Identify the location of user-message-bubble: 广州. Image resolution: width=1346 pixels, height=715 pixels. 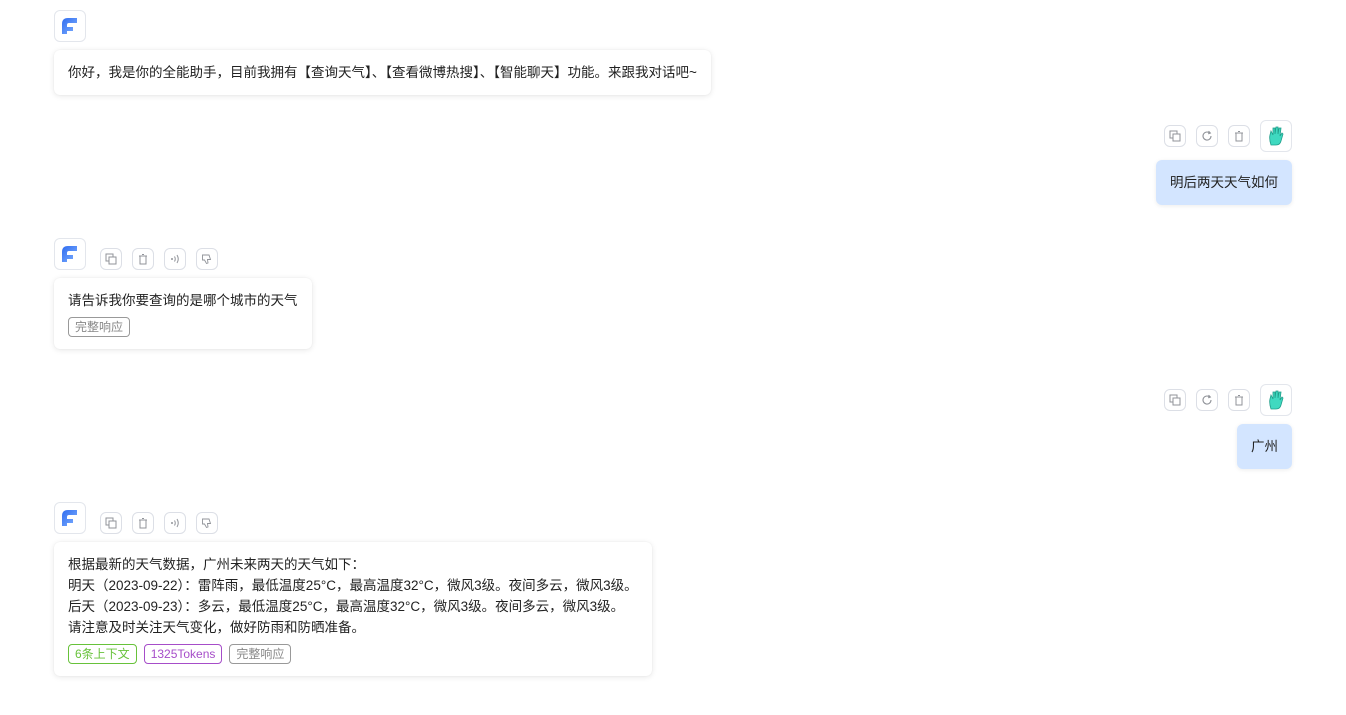
(1264, 446).